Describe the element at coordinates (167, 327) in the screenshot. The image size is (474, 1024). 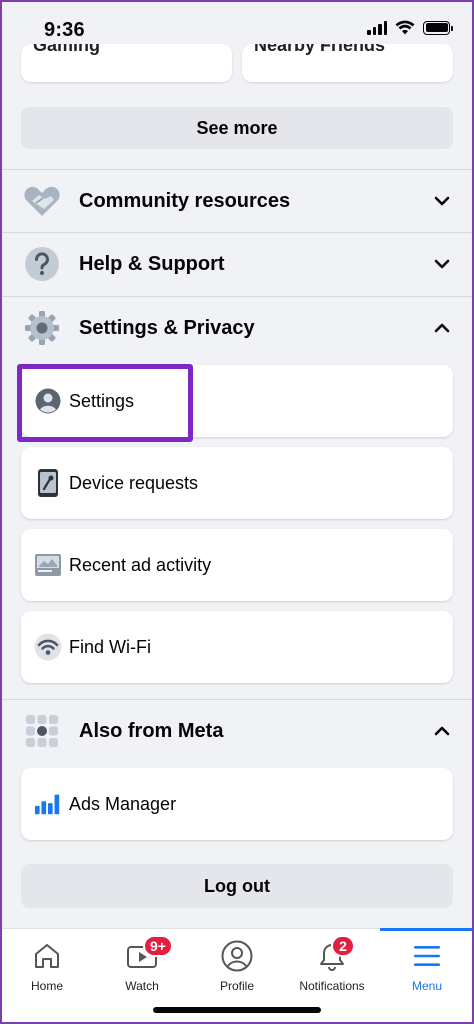
I see `section-label: Settings & Privacy` at that location.